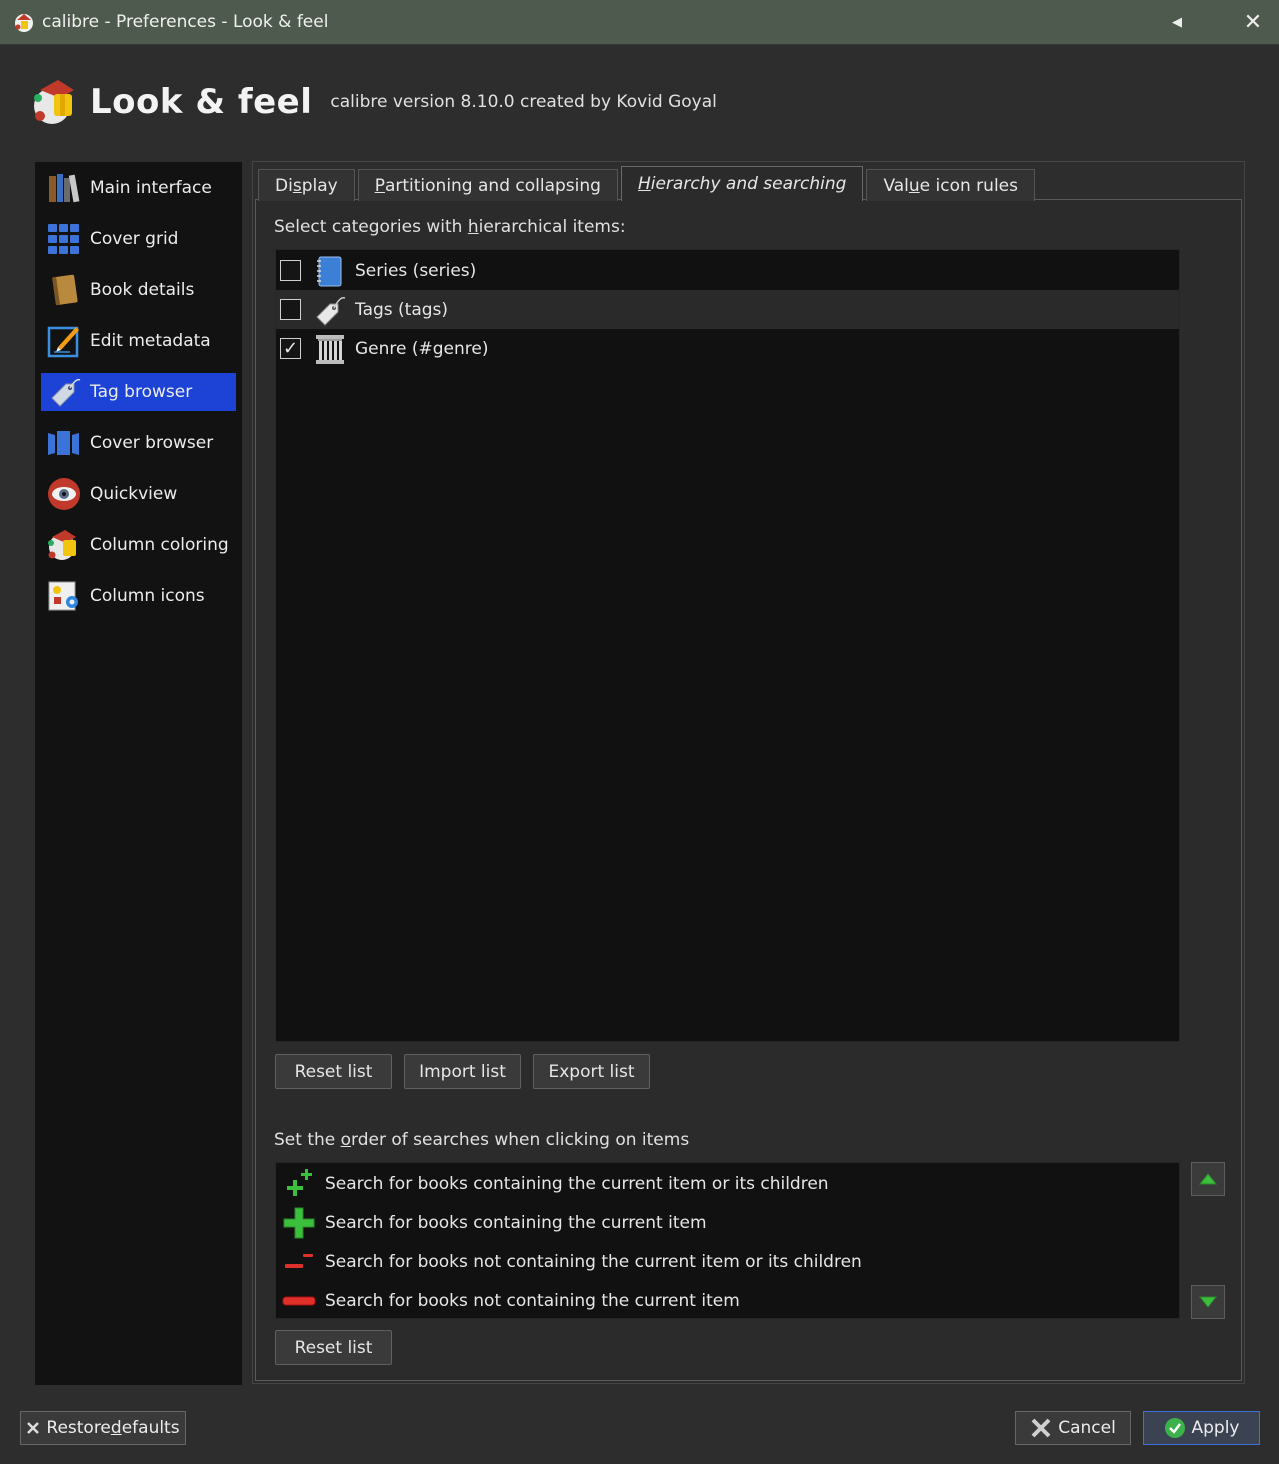  Describe the element at coordinates (422, 348) in the screenshot. I see `category-label: Genre (#genre)` at that location.